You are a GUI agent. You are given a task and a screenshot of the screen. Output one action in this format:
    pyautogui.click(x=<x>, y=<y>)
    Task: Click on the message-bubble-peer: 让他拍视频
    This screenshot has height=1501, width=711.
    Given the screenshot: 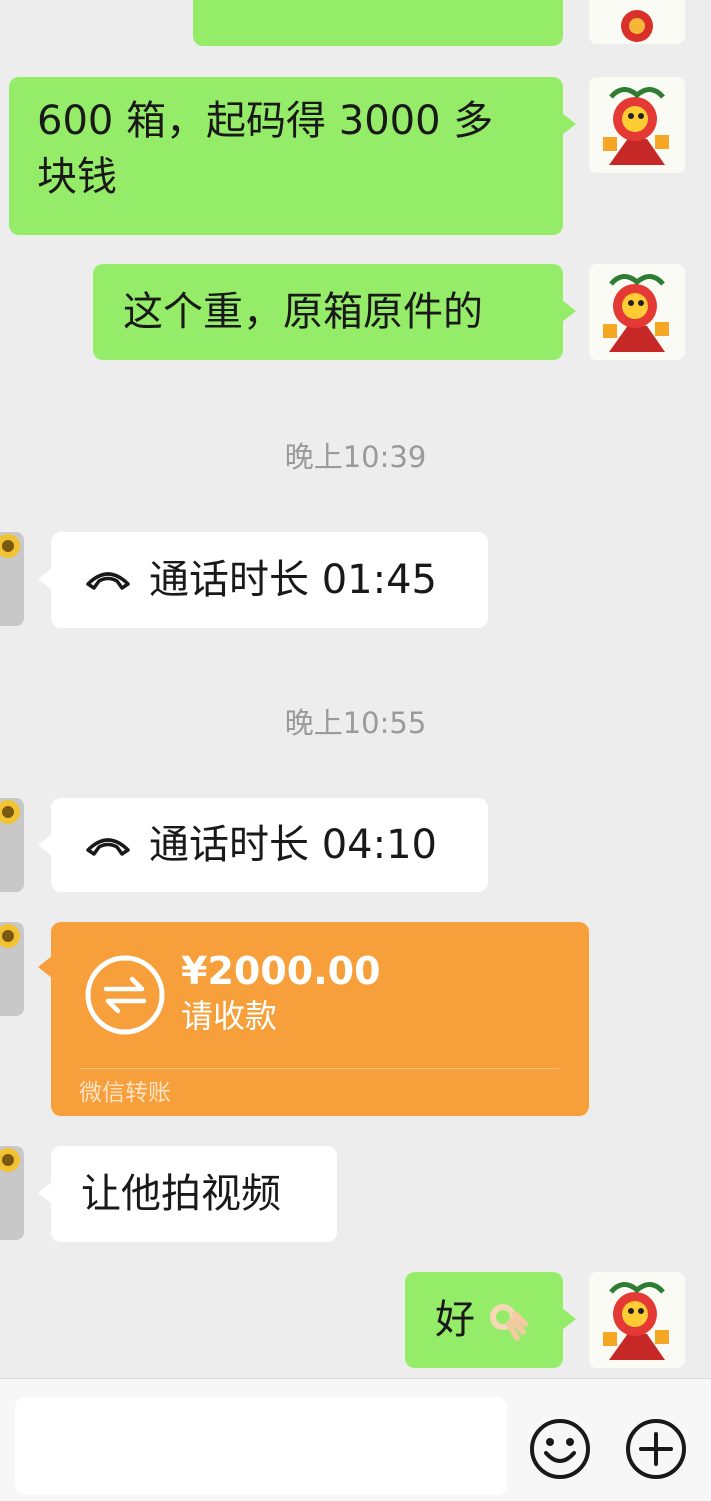 What is the action you would take?
    pyautogui.click(x=187, y=1194)
    